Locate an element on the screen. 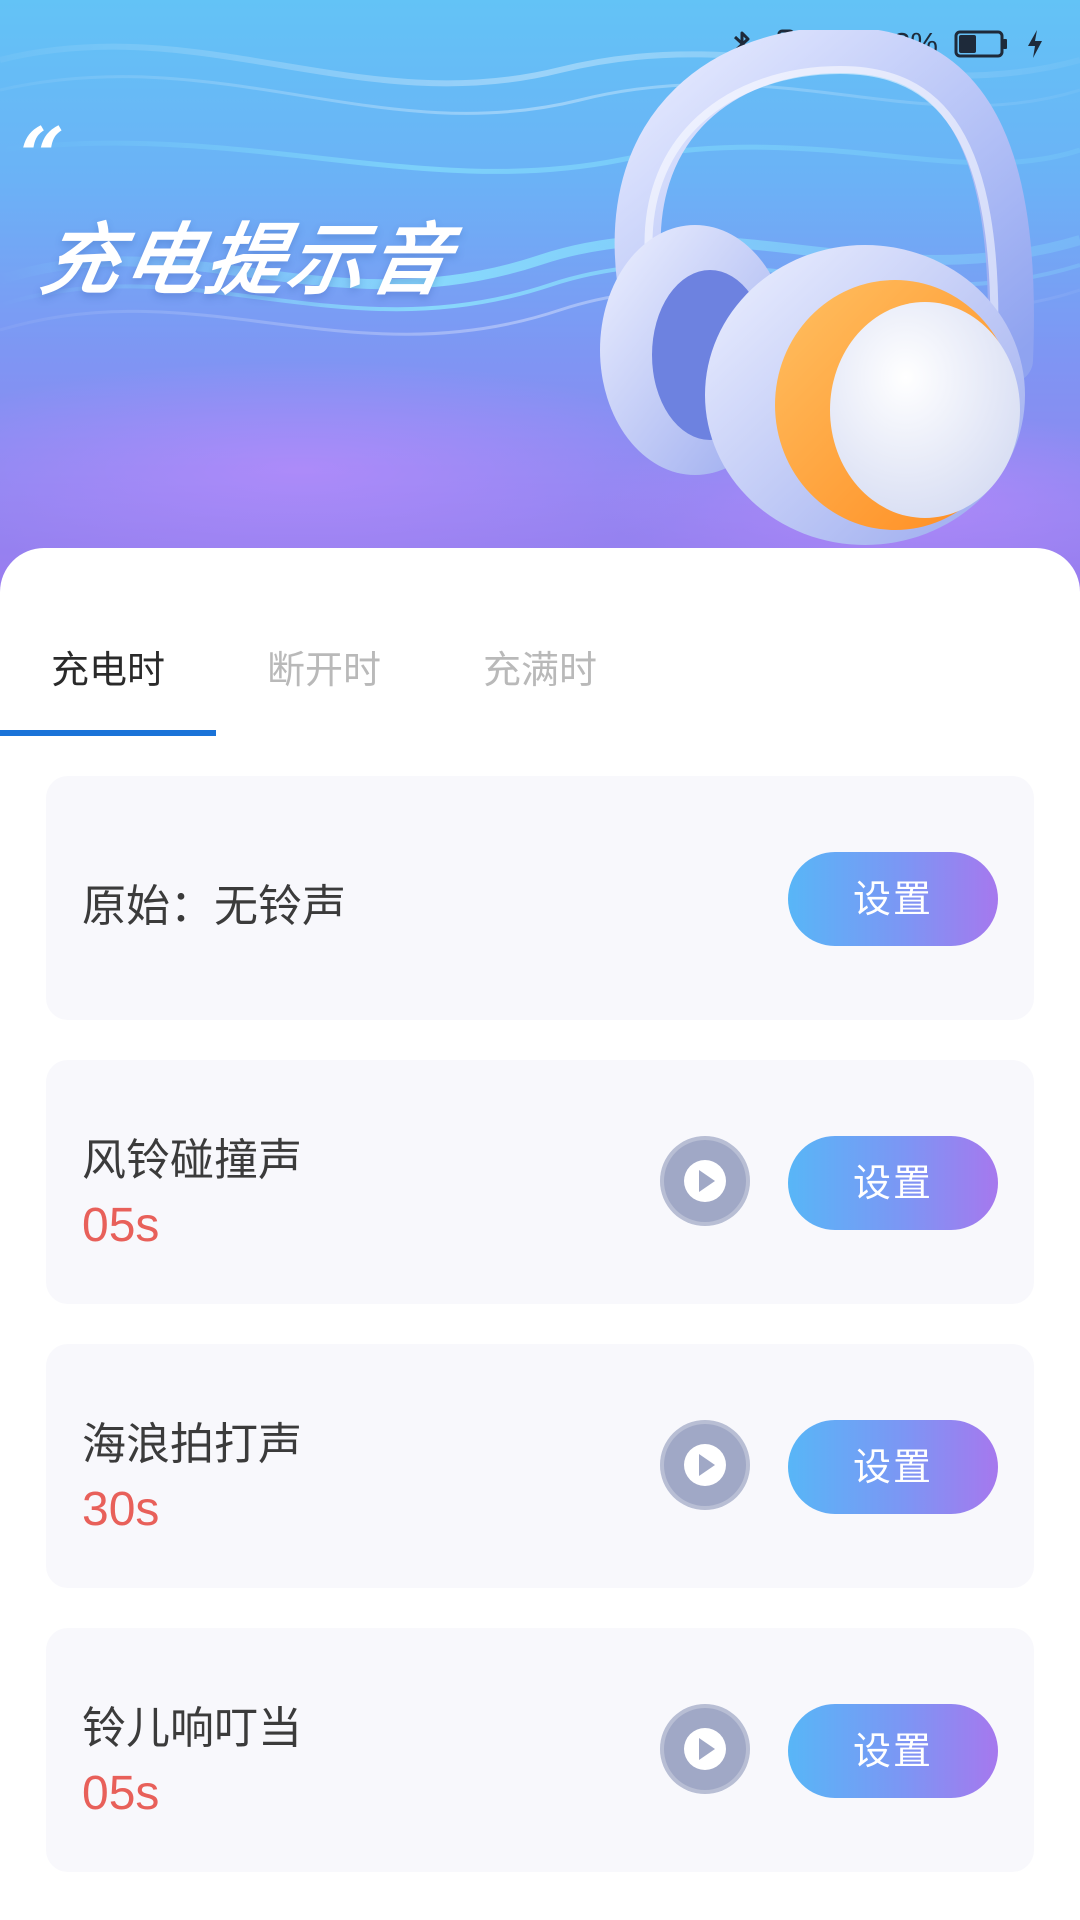 The width and height of the screenshot is (1080, 1920). ringtone-card-original: 原始：无铃声 设置 is located at coordinates (540, 898).